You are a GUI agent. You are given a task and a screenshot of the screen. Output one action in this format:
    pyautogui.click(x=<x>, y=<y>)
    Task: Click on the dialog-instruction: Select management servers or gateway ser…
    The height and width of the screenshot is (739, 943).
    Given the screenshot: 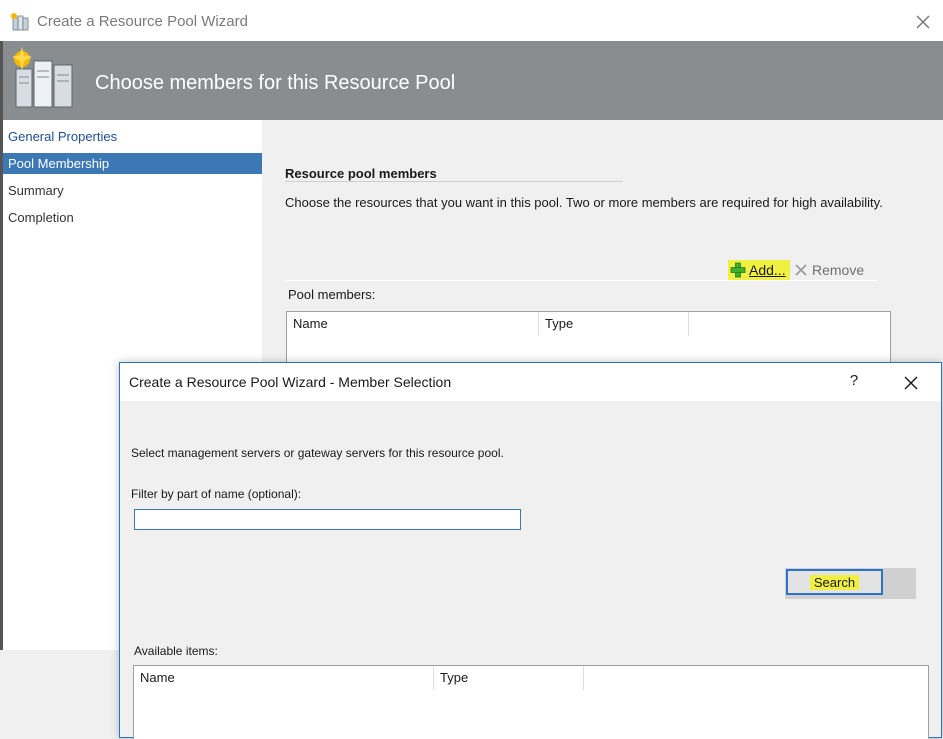 What is the action you would take?
    pyautogui.click(x=317, y=453)
    